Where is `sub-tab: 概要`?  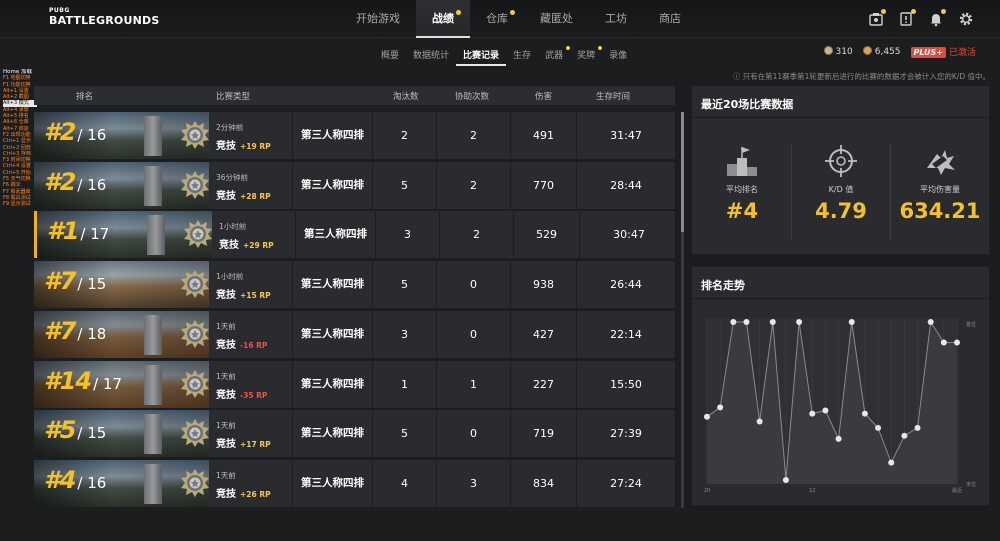
sub-tab: 概要 is located at coordinates (390, 56).